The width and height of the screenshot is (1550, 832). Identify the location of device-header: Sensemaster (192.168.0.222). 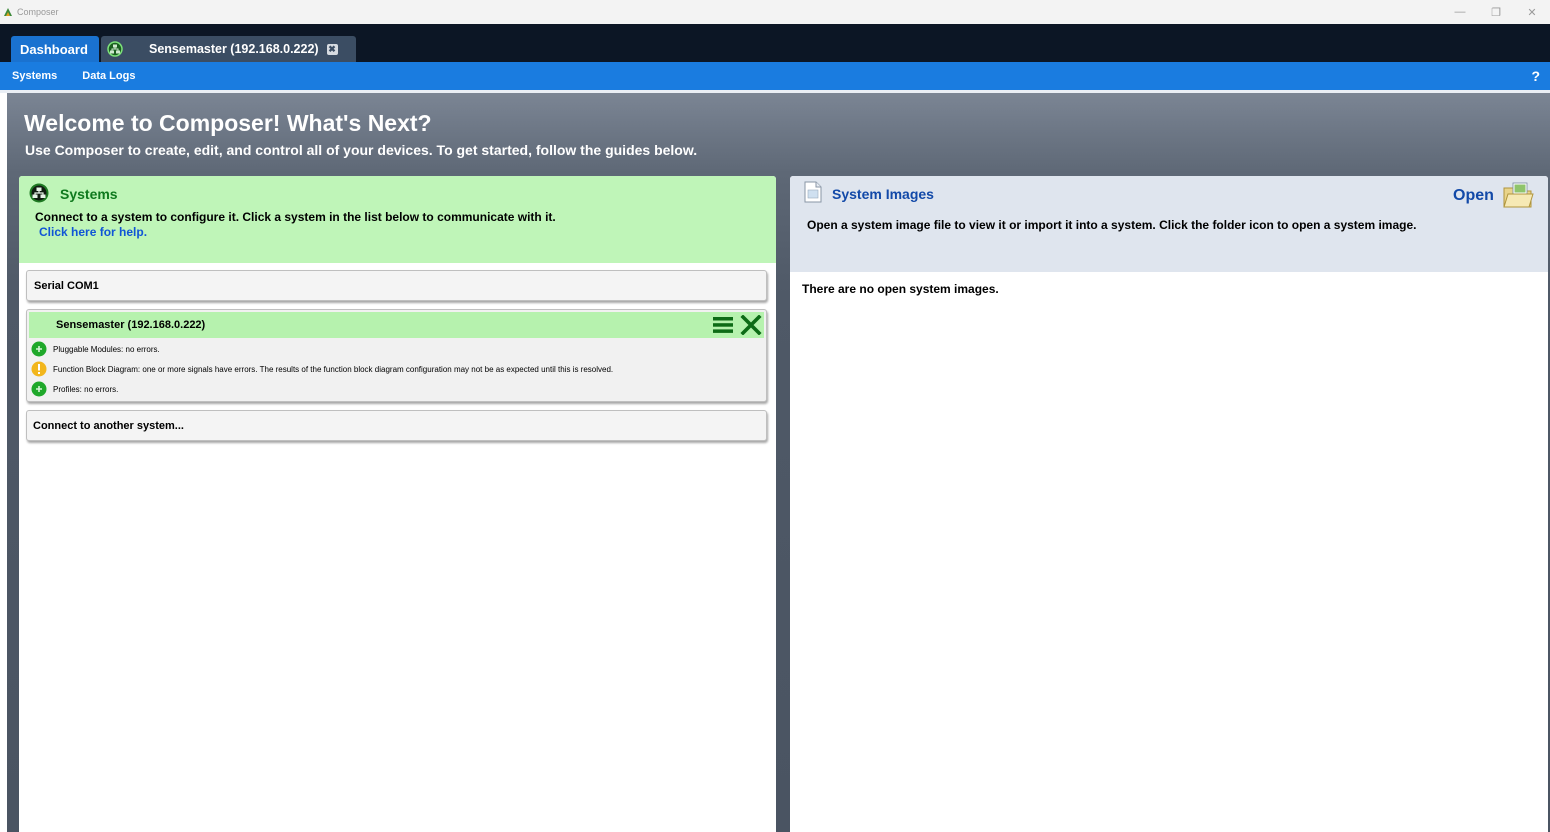
(396, 325).